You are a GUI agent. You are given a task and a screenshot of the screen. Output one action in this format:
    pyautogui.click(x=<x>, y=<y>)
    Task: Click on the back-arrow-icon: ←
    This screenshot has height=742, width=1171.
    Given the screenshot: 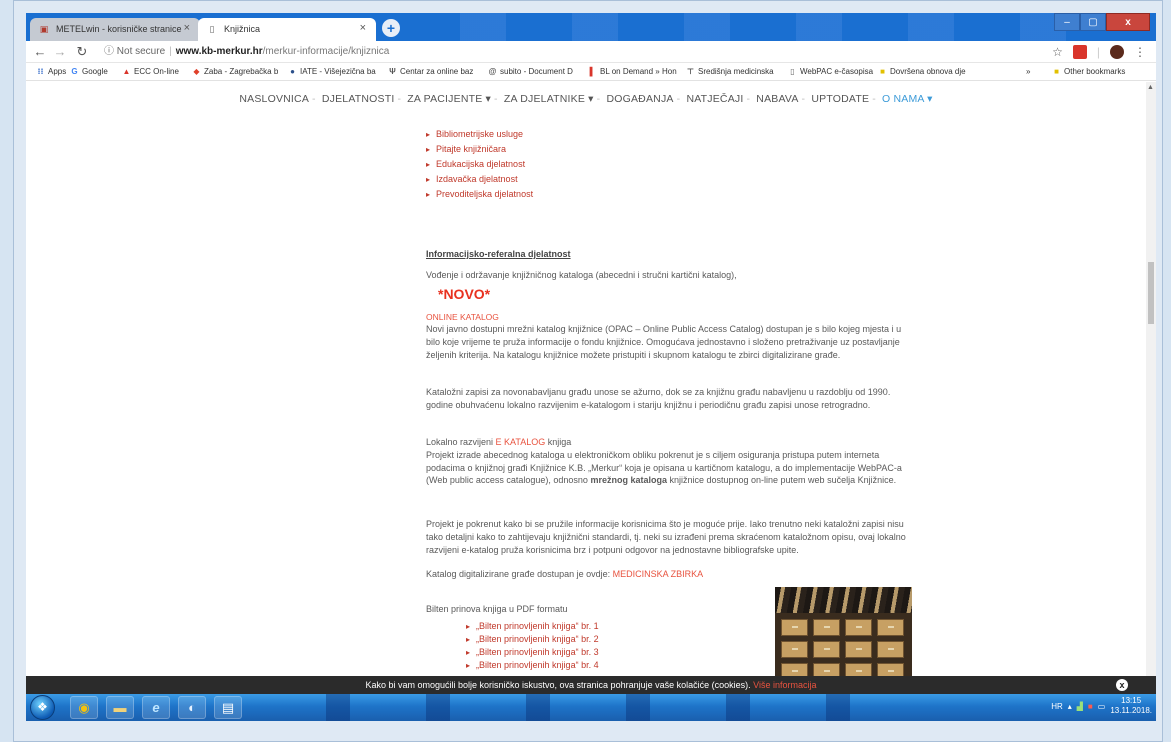 What is the action you would take?
    pyautogui.click(x=40, y=52)
    